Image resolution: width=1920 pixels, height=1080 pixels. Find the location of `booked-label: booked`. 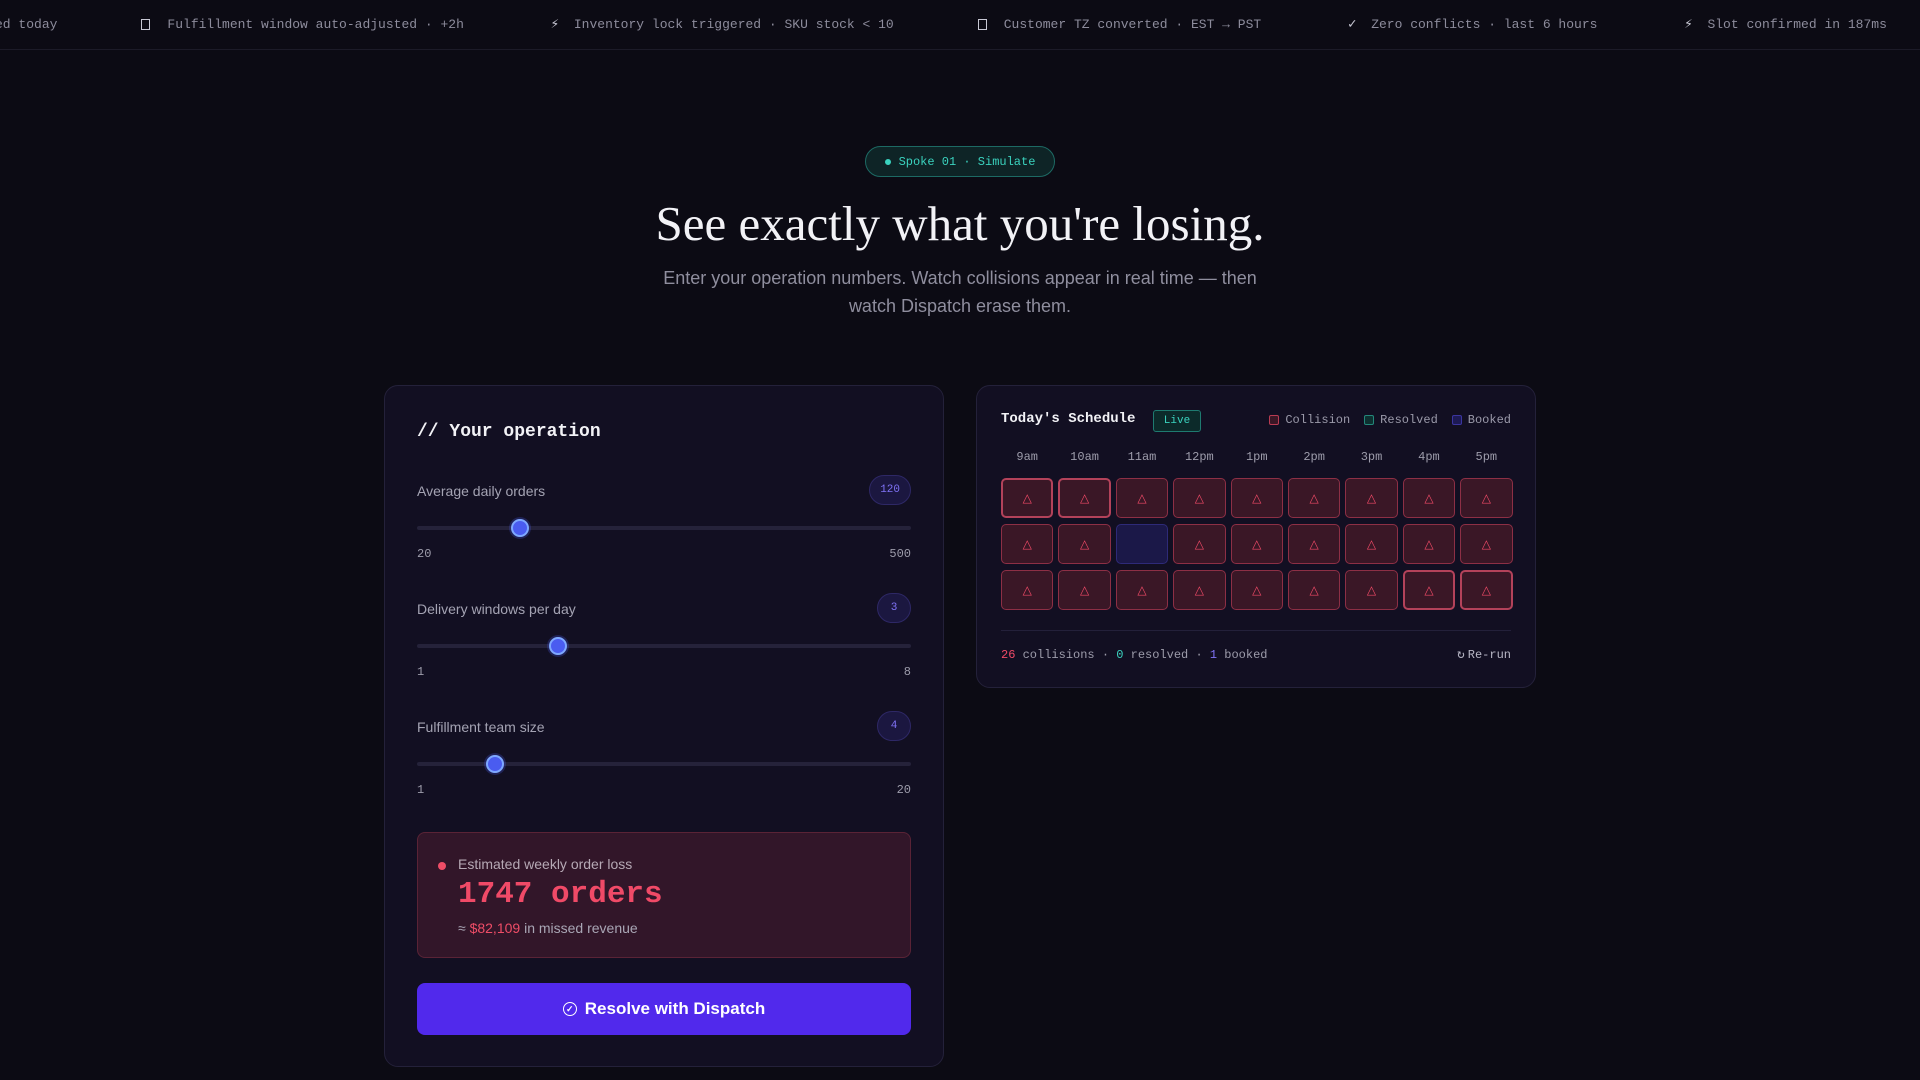

booked-label: booked is located at coordinates (1242, 655).